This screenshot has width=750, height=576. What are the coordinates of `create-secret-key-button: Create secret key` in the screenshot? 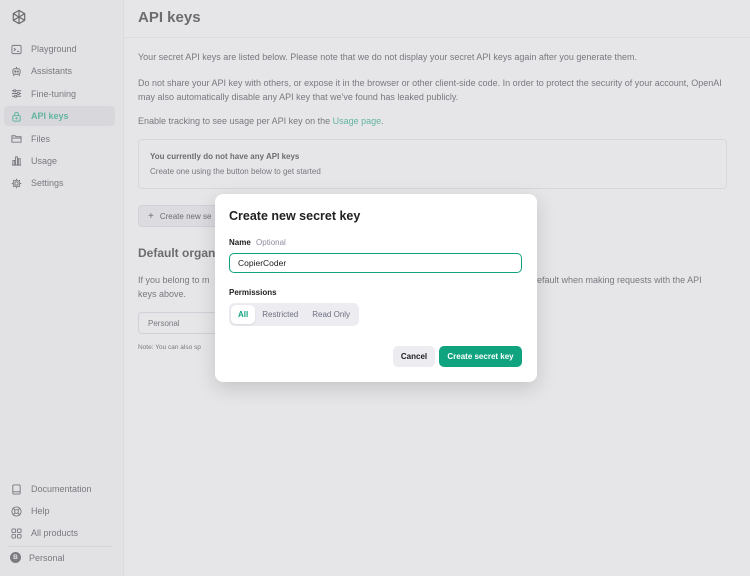 It's located at (480, 356).